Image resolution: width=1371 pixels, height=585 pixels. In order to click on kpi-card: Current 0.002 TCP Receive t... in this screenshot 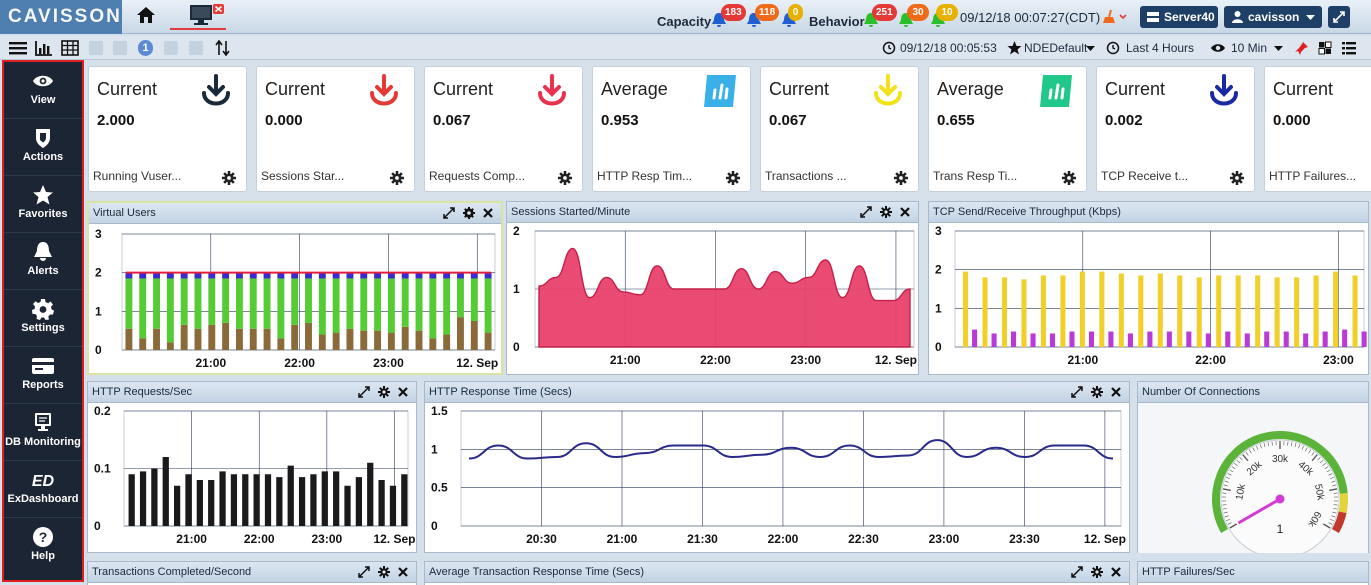, I will do `click(1175, 129)`.